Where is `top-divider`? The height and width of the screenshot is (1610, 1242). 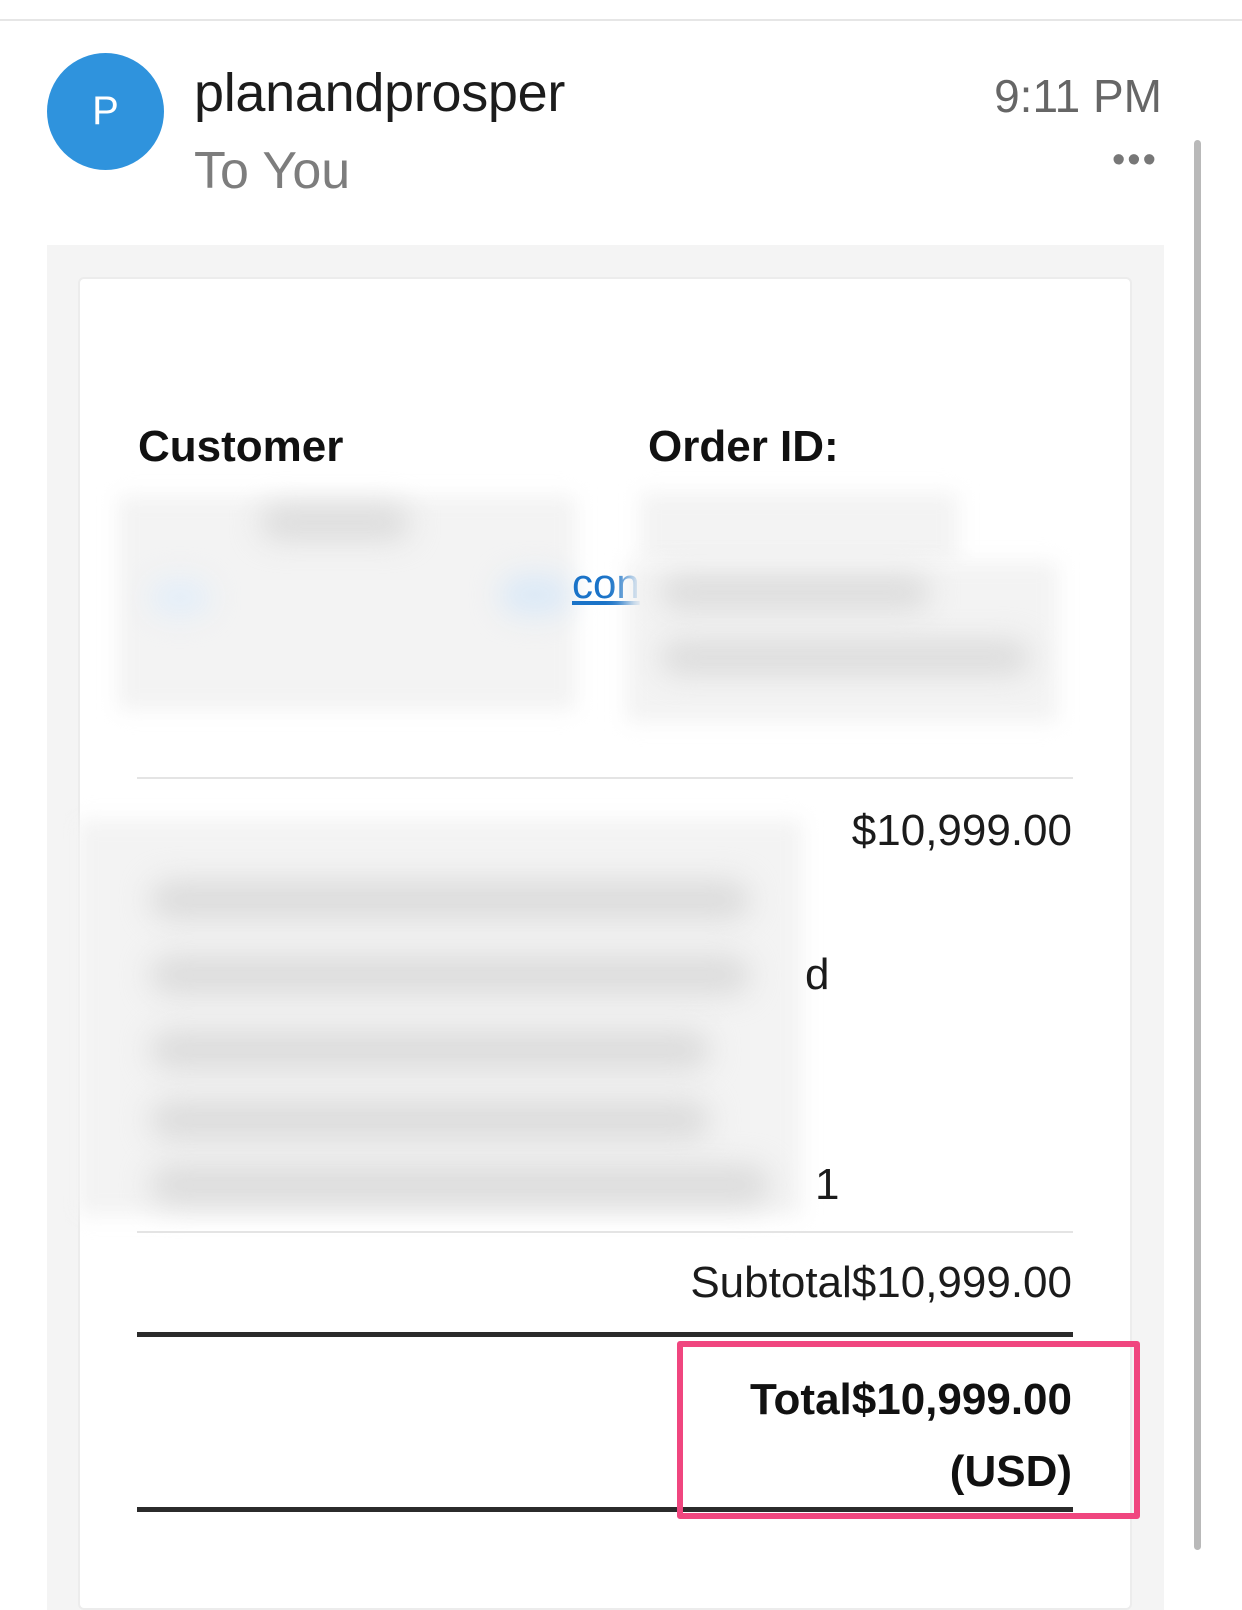
top-divider is located at coordinates (621, 20).